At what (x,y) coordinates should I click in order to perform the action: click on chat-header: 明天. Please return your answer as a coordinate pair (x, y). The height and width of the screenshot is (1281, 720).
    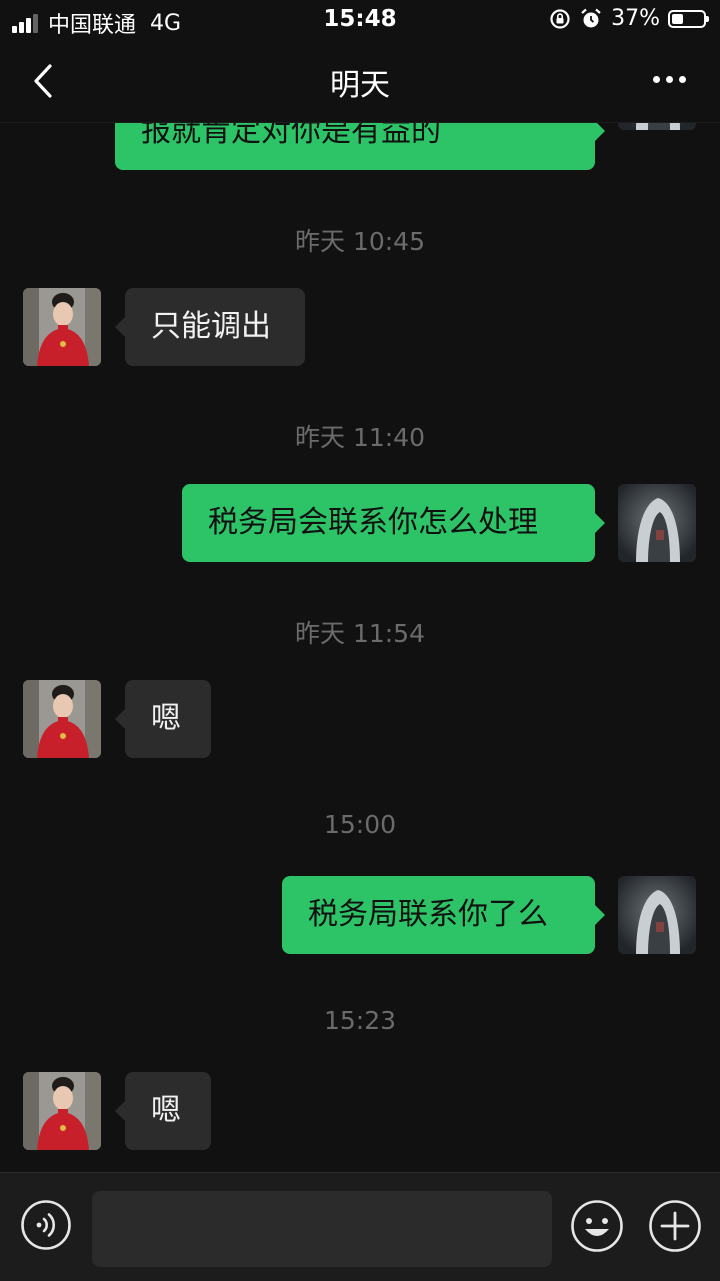
    Looking at the image, I should click on (360, 81).